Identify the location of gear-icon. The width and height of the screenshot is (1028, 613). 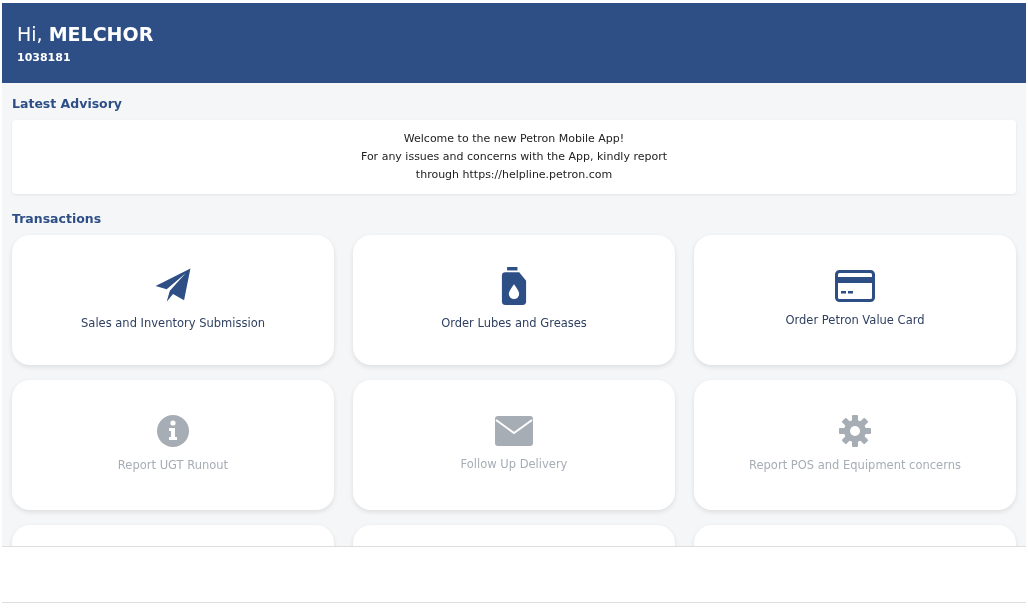
(855, 430).